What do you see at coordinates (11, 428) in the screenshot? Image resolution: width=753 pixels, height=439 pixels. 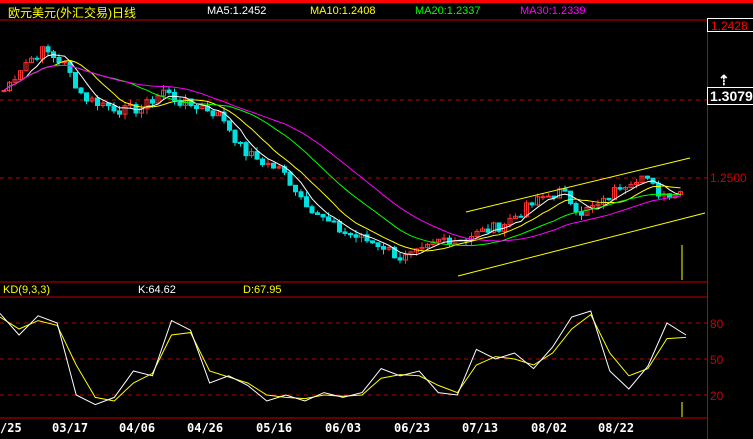 I see `date-label: /25` at bounding box center [11, 428].